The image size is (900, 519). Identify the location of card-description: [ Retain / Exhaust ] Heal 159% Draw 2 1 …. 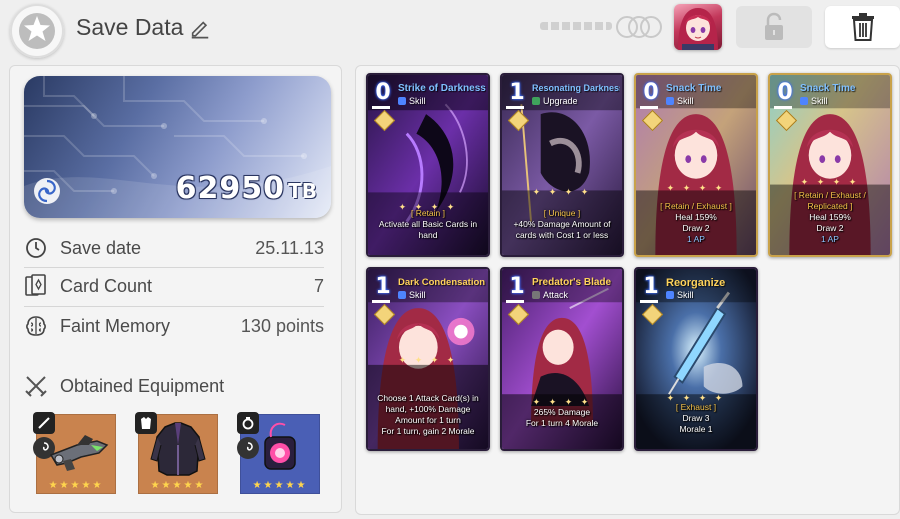
(696, 223).